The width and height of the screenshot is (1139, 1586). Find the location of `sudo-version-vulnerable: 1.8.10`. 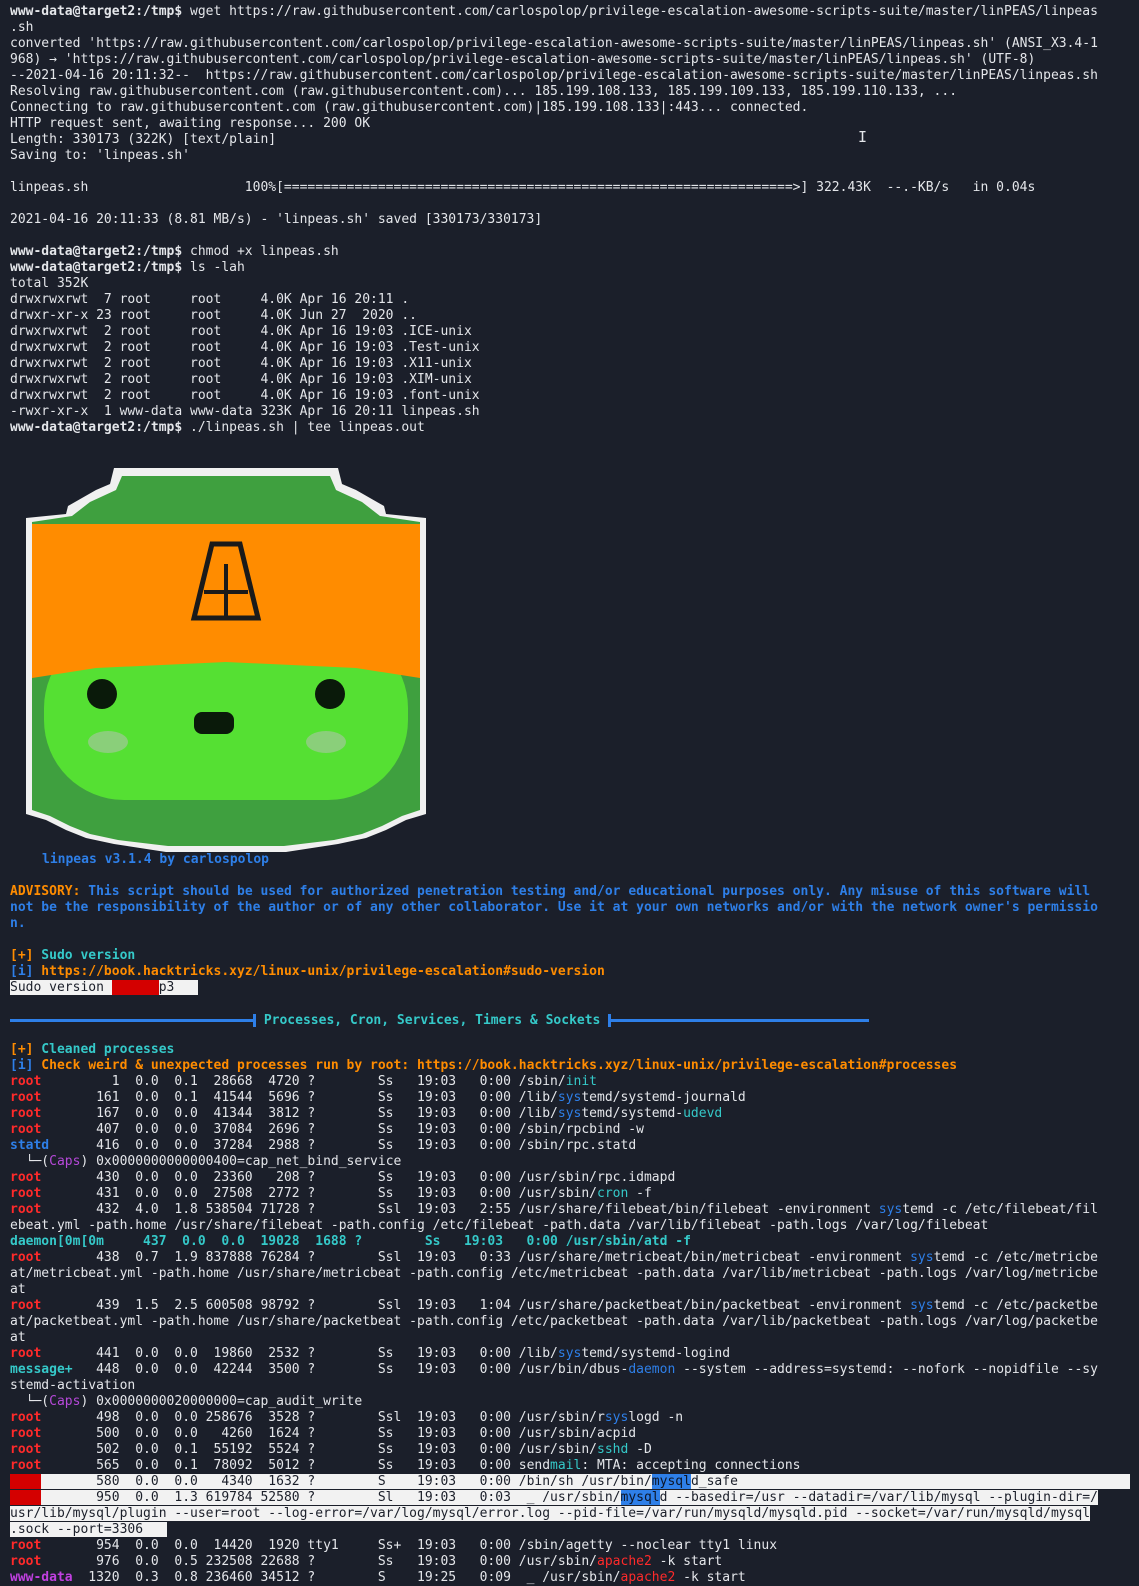

sudo-version-vulnerable: 1.8.10 is located at coordinates (135, 987).